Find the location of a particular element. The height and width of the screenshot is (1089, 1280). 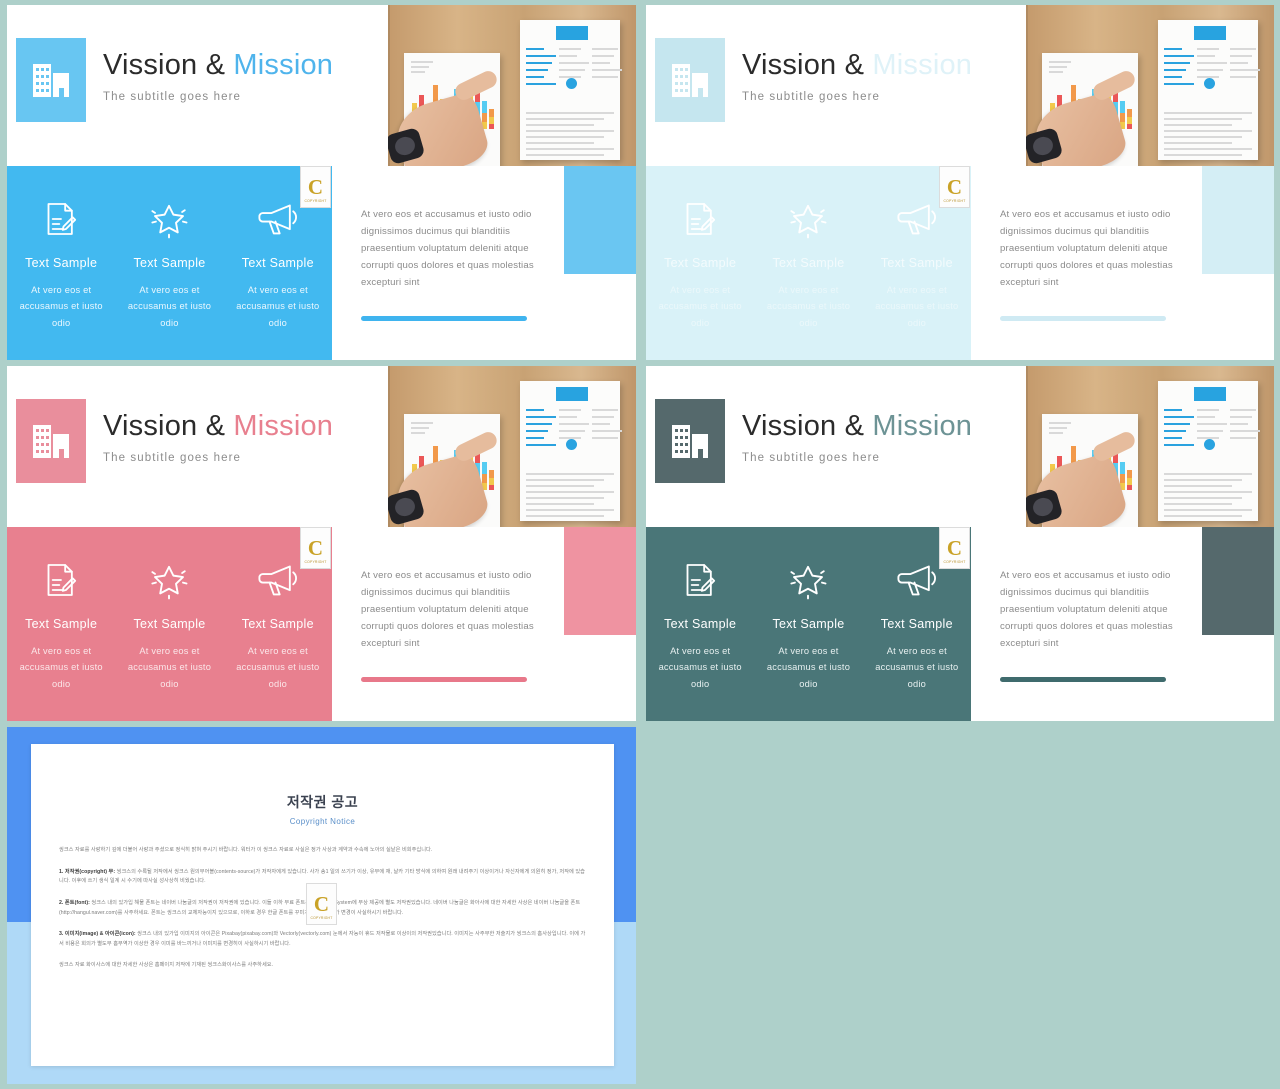

page-title: Vission & Mission is located at coordinates (857, 426).